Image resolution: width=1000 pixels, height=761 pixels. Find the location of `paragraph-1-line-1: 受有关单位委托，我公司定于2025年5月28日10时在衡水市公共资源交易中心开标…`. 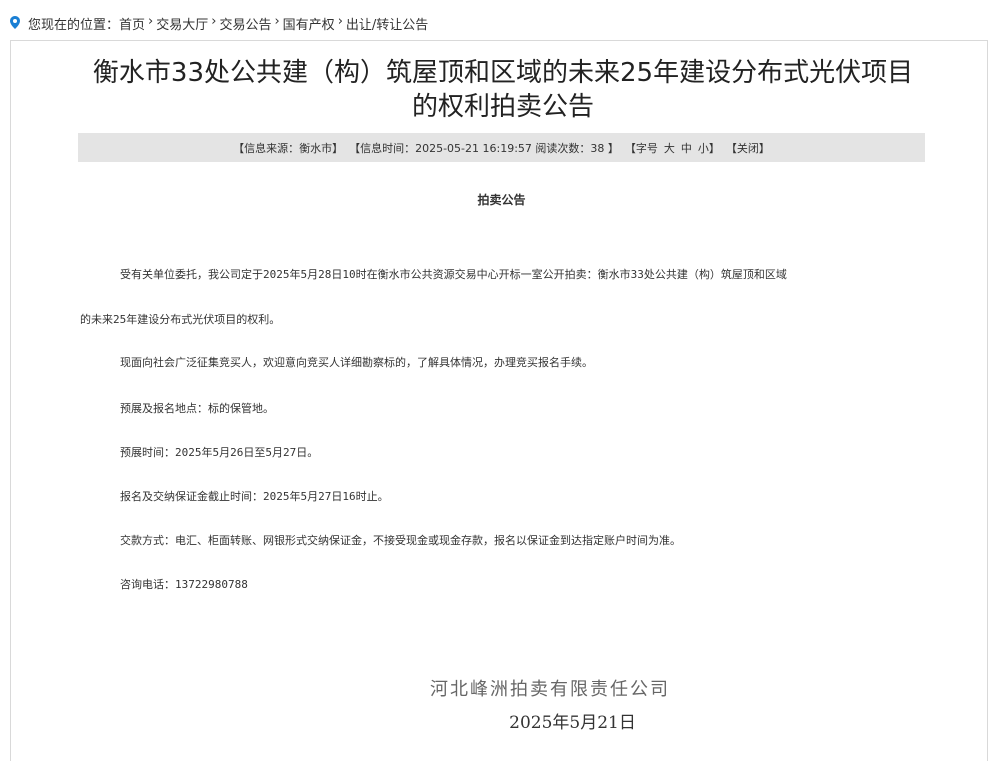

paragraph-1-line-1: 受有关单位委托，我公司定于2025年5月28日10时在衡水市公共资源交易中心开标… is located at coordinates (453, 274).